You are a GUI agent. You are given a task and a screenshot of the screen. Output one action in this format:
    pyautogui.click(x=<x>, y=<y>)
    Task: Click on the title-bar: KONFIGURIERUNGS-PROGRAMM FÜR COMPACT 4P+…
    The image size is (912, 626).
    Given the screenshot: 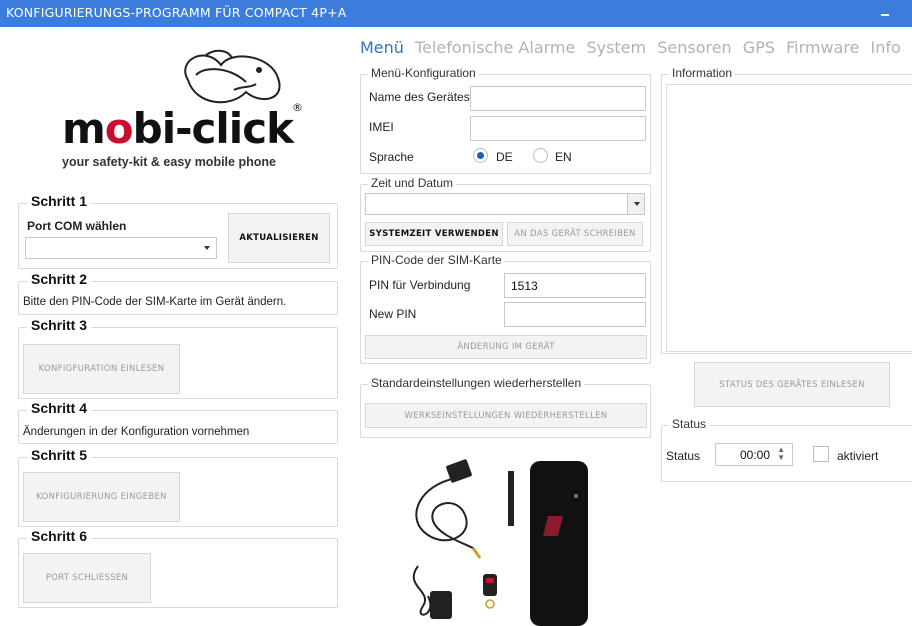 What is the action you would take?
    pyautogui.click(x=456, y=13)
    